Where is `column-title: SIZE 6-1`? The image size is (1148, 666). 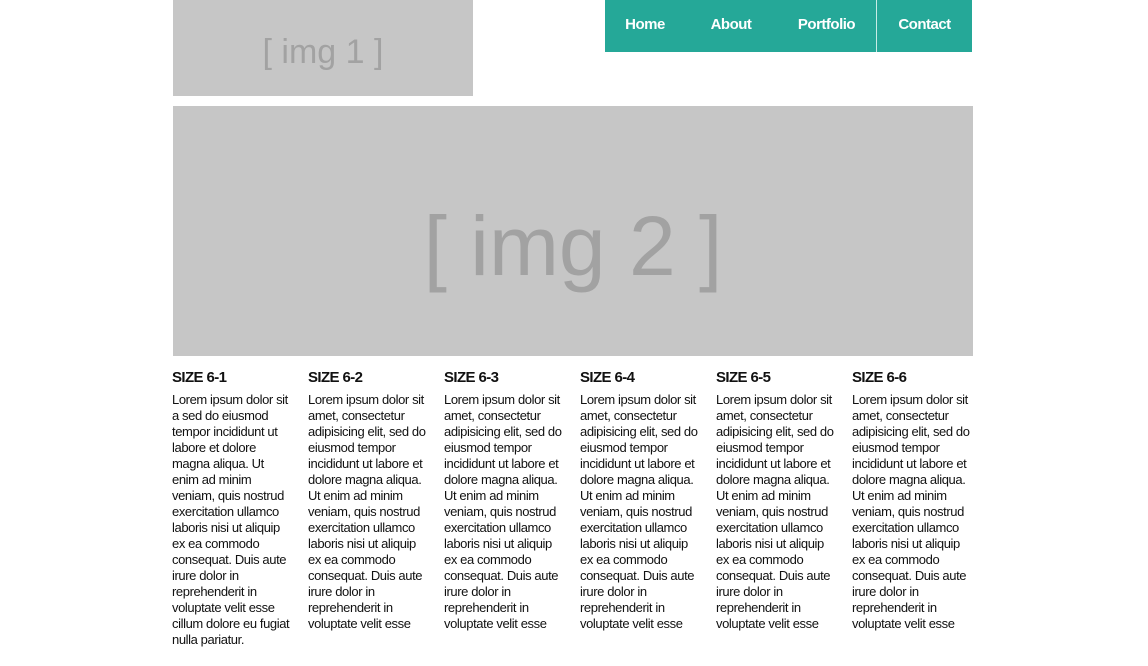 column-title: SIZE 6-1 is located at coordinates (199, 377).